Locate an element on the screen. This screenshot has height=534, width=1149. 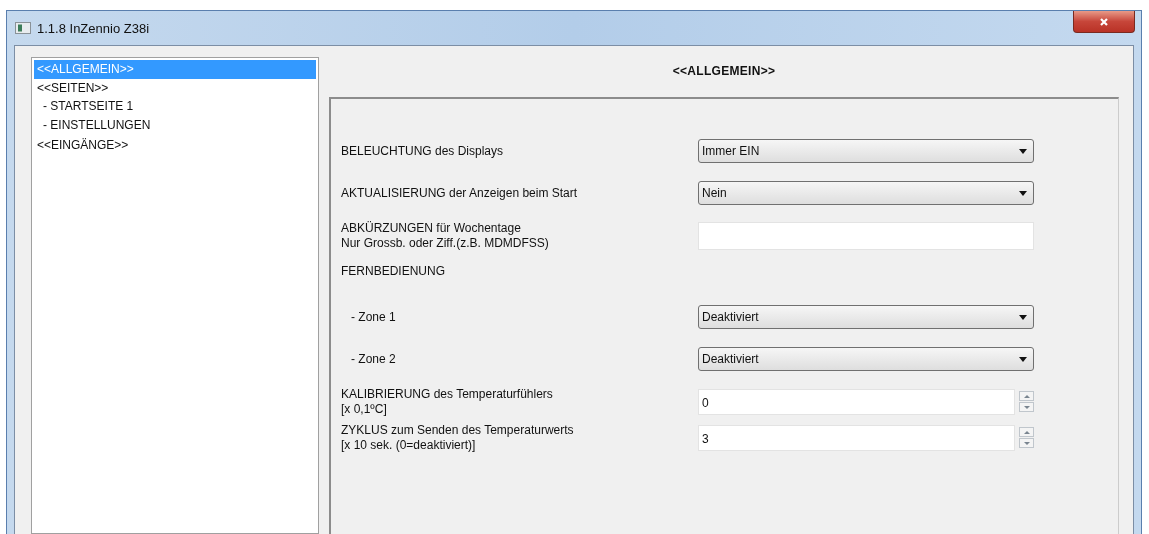
sidebar-item: <<EINGÄNGE>> is located at coordinates (175, 145).